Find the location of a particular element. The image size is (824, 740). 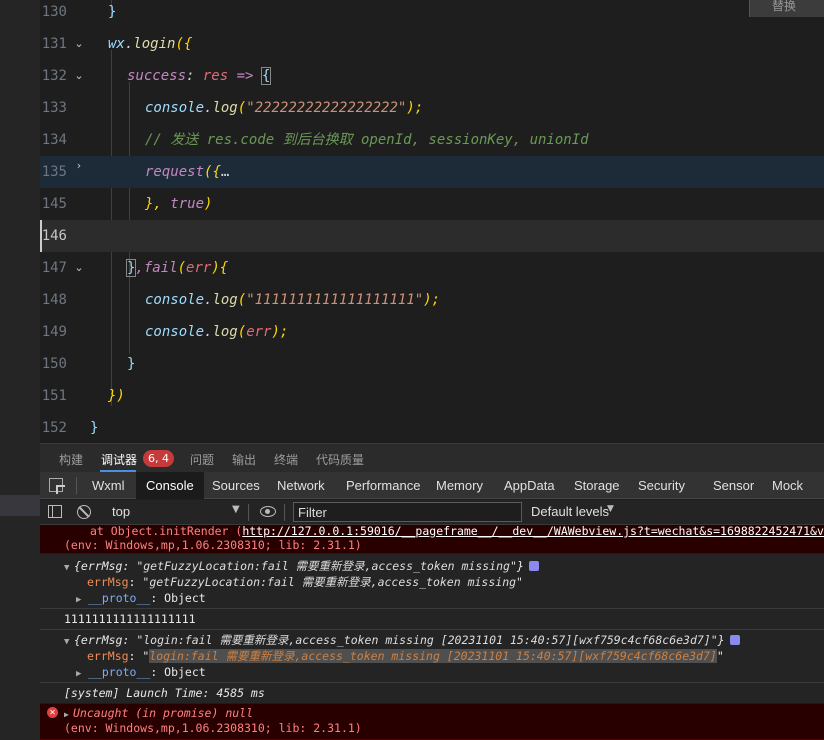

panel-tab-storage: Storage is located at coordinates (597, 485).